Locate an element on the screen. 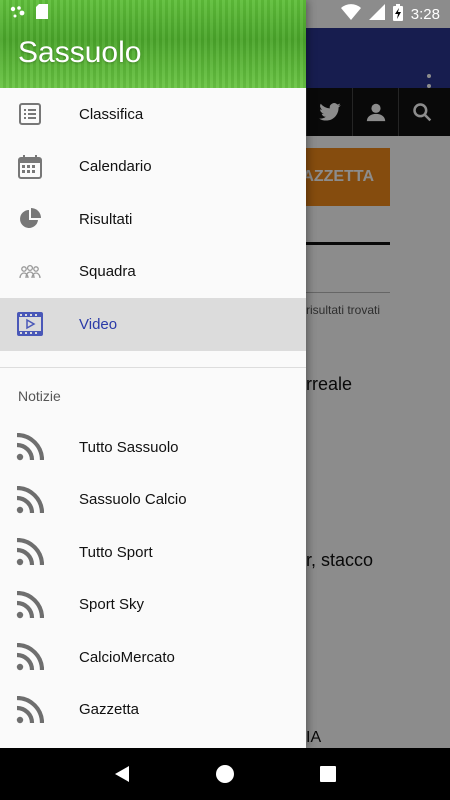 This screenshot has width=450, height=800. news-item-calciomercato: CalcioMercato is located at coordinates (153, 657).